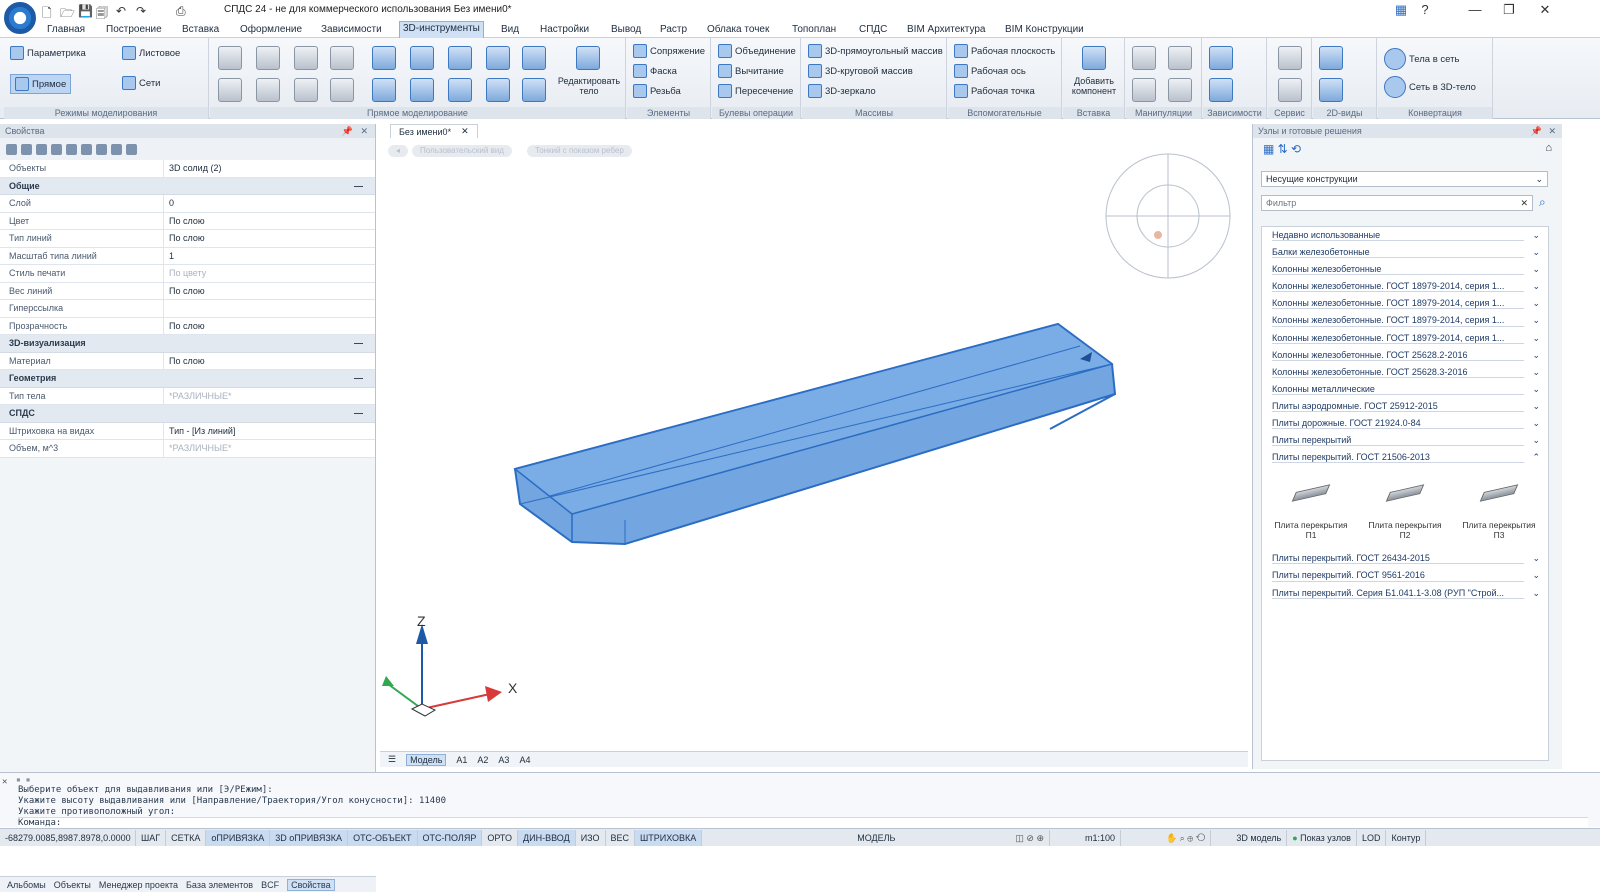 The height and width of the screenshot is (892, 1600). Describe the element at coordinates (990, 71) in the screenshot. I see `work-axis-button: Рабочая ось` at that location.